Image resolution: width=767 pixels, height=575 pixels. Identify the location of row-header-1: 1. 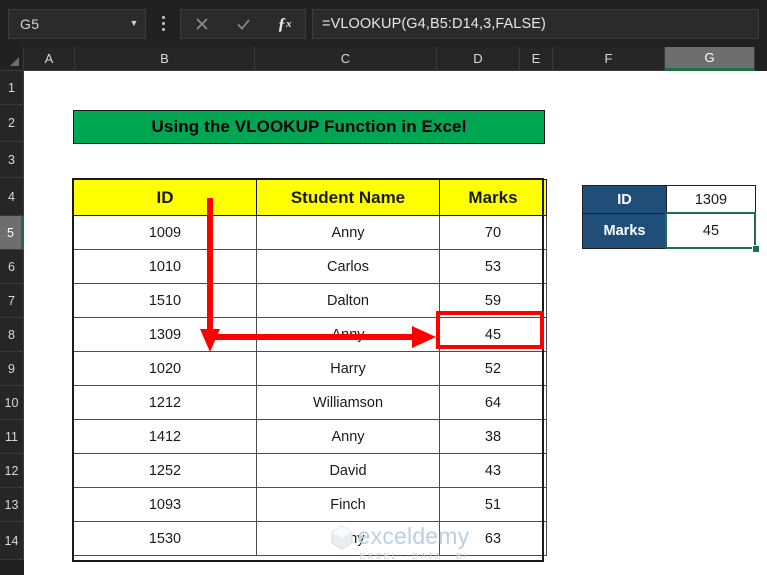
(12, 88).